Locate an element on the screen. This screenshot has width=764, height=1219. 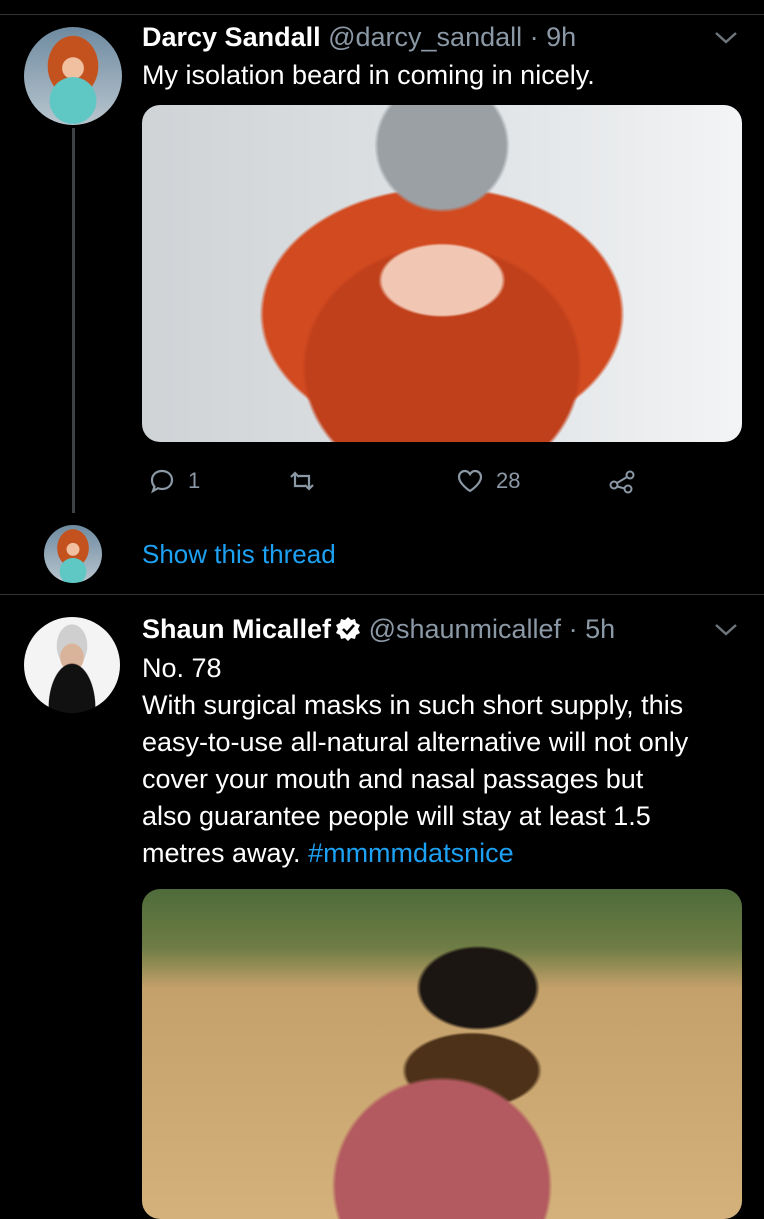
hashtag-link: #mmmmdatsnice is located at coordinates (411, 853).